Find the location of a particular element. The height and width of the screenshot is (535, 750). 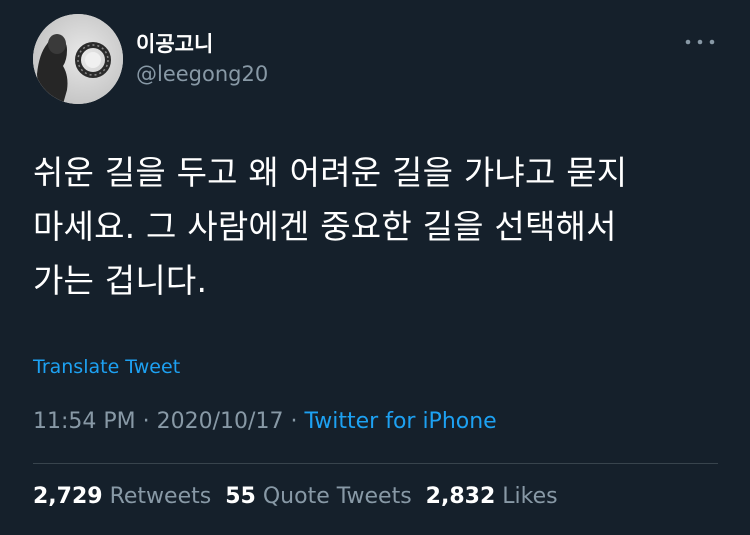

translate-tweet-link: Translate Tweet is located at coordinates (106, 367).